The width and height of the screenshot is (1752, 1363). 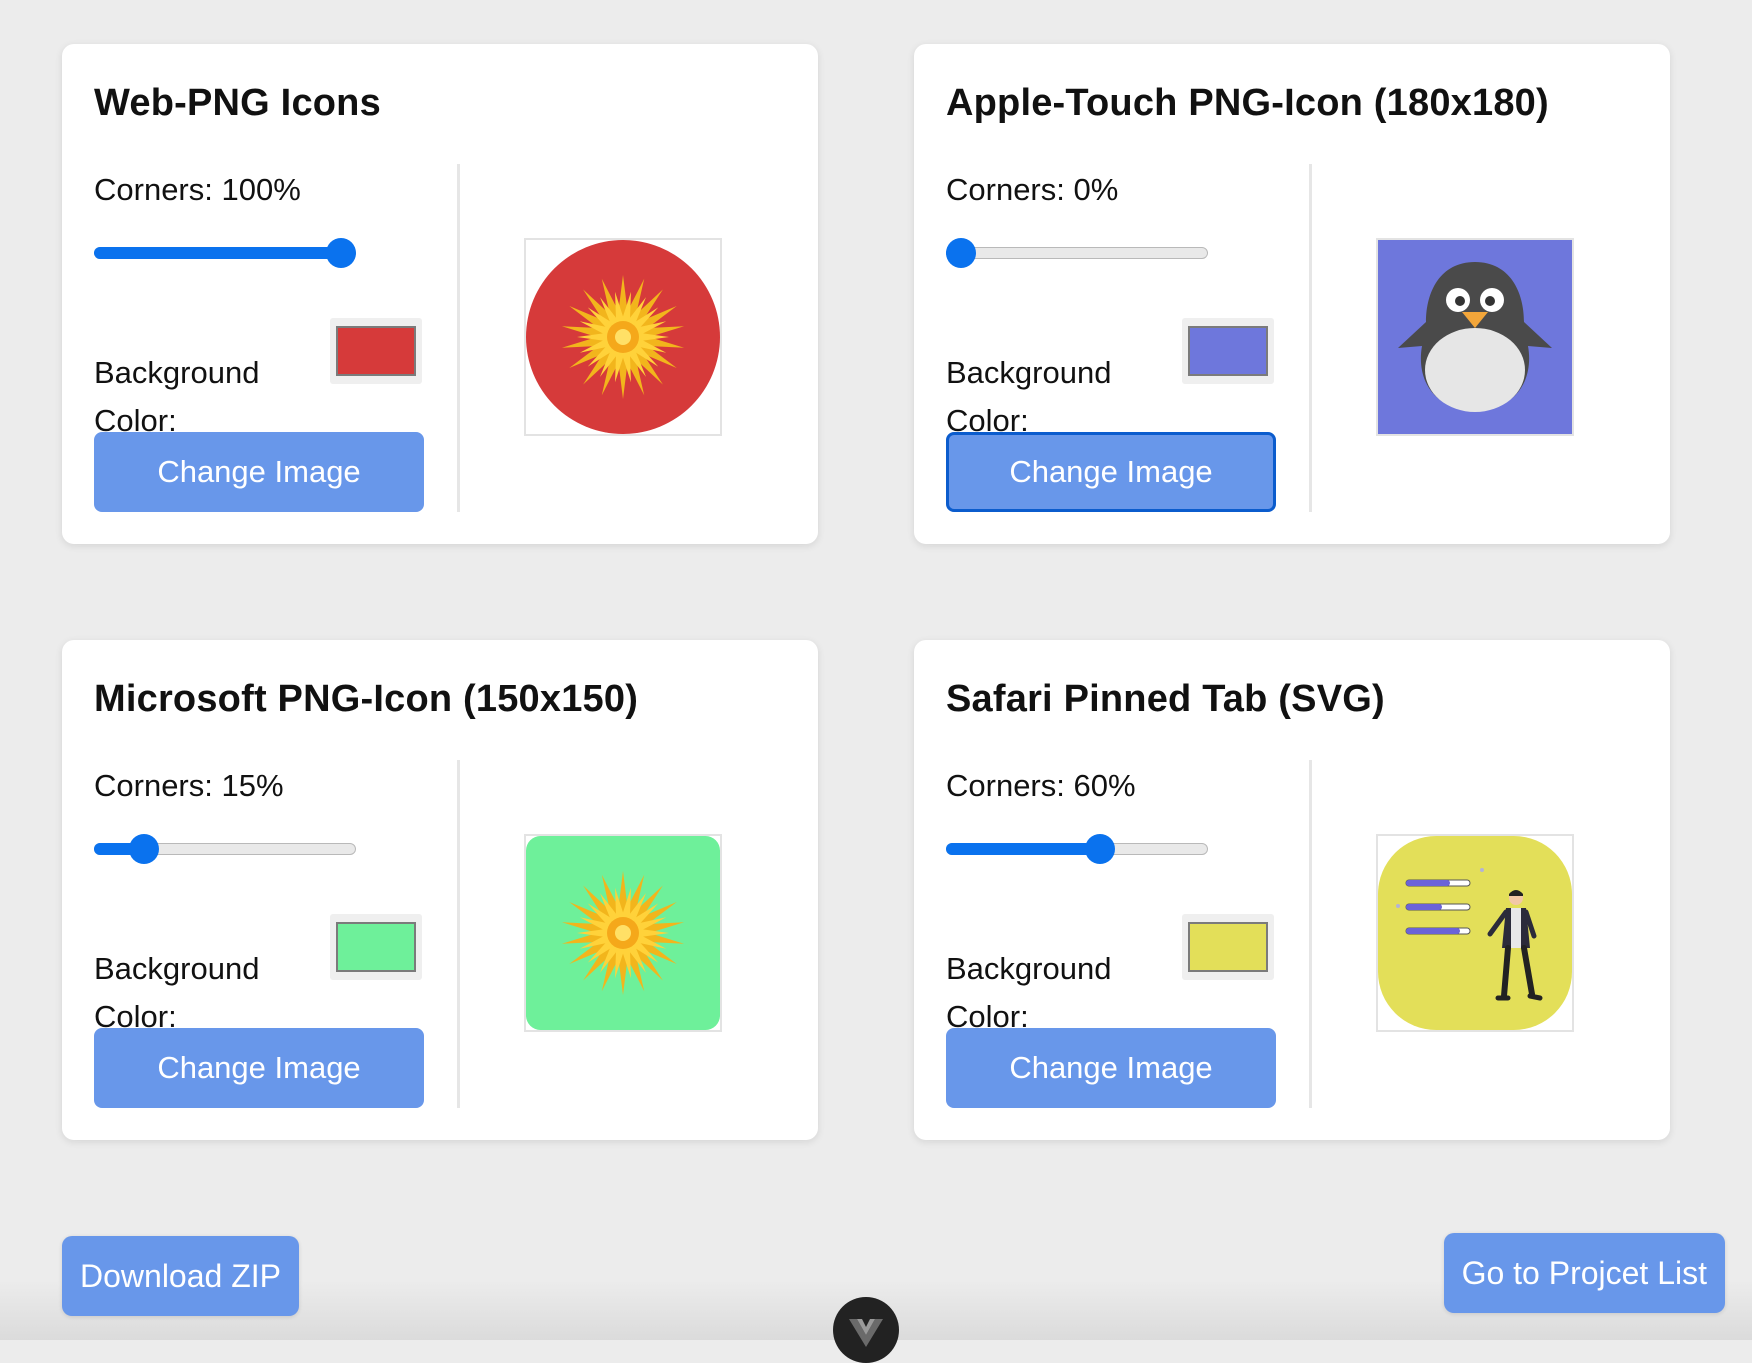 What do you see at coordinates (1584, 1273) in the screenshot?
I see `go-to-project-list-button: Go to Projcet List` at bounding box center [1584, 1273].